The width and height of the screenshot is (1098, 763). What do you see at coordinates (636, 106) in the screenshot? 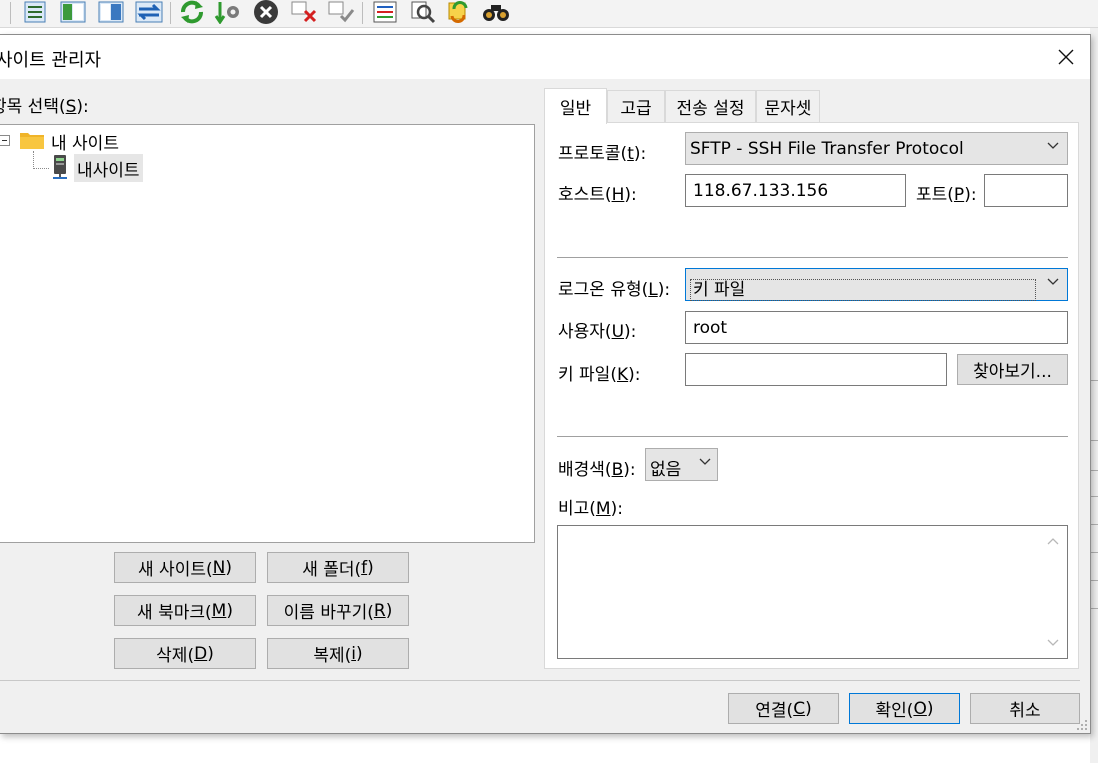
I see `tab-advanced: 고급` at bounding box center [636, 106].